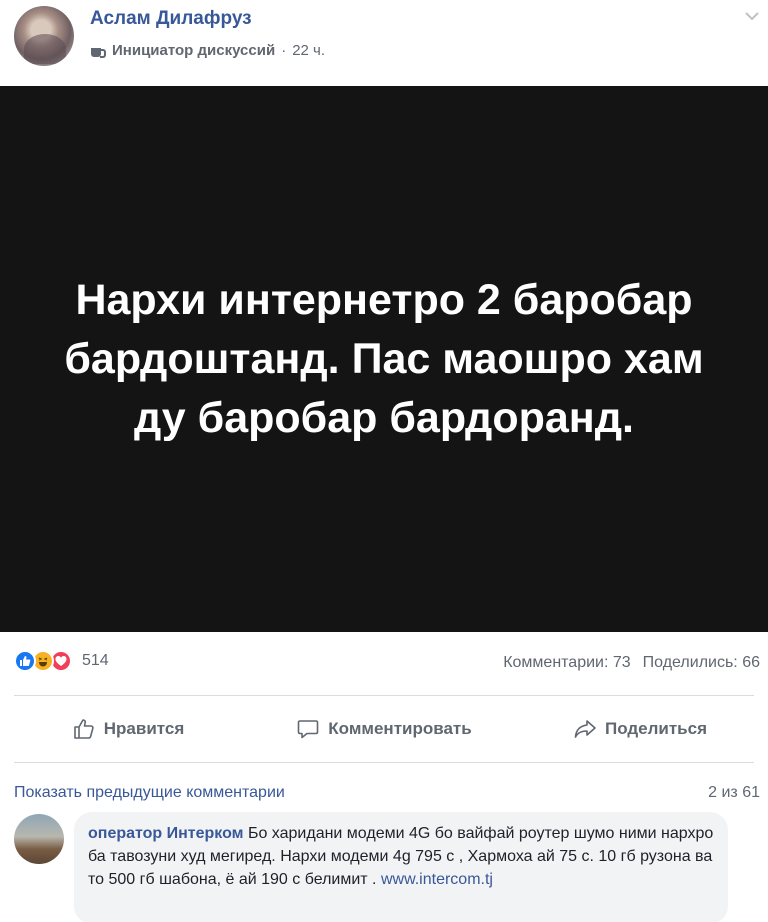 The height and width of the screenshot is (922, 768). What do you see at coordinates (61, 661) in the screenshot?
I see `reactions-summary: 514` at bounding box center [61, 661].